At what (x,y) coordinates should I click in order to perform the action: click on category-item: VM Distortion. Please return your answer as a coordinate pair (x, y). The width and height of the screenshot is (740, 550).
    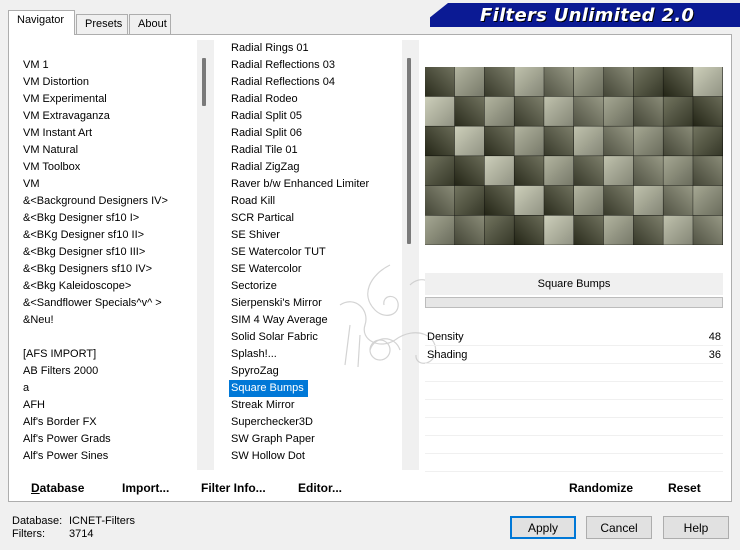
    Looking at the image, I should click on (113, 82).